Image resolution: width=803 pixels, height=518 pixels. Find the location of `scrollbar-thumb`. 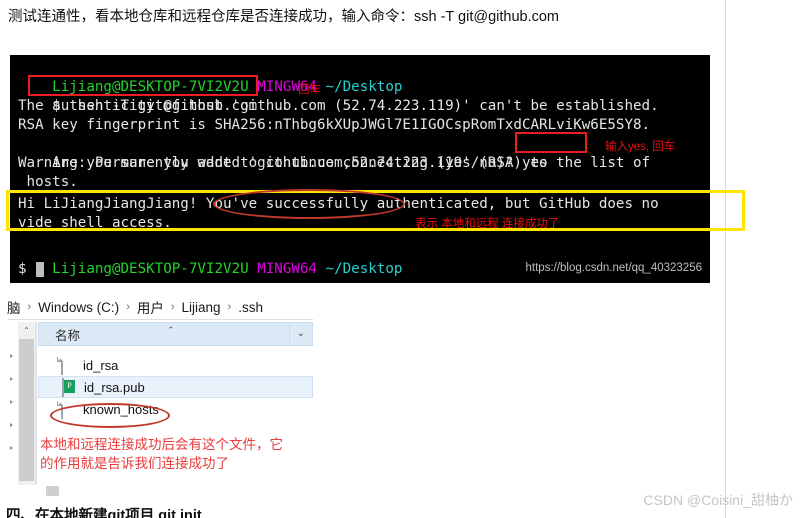

scrollbar-thumb is located at coordinates (26, 410).